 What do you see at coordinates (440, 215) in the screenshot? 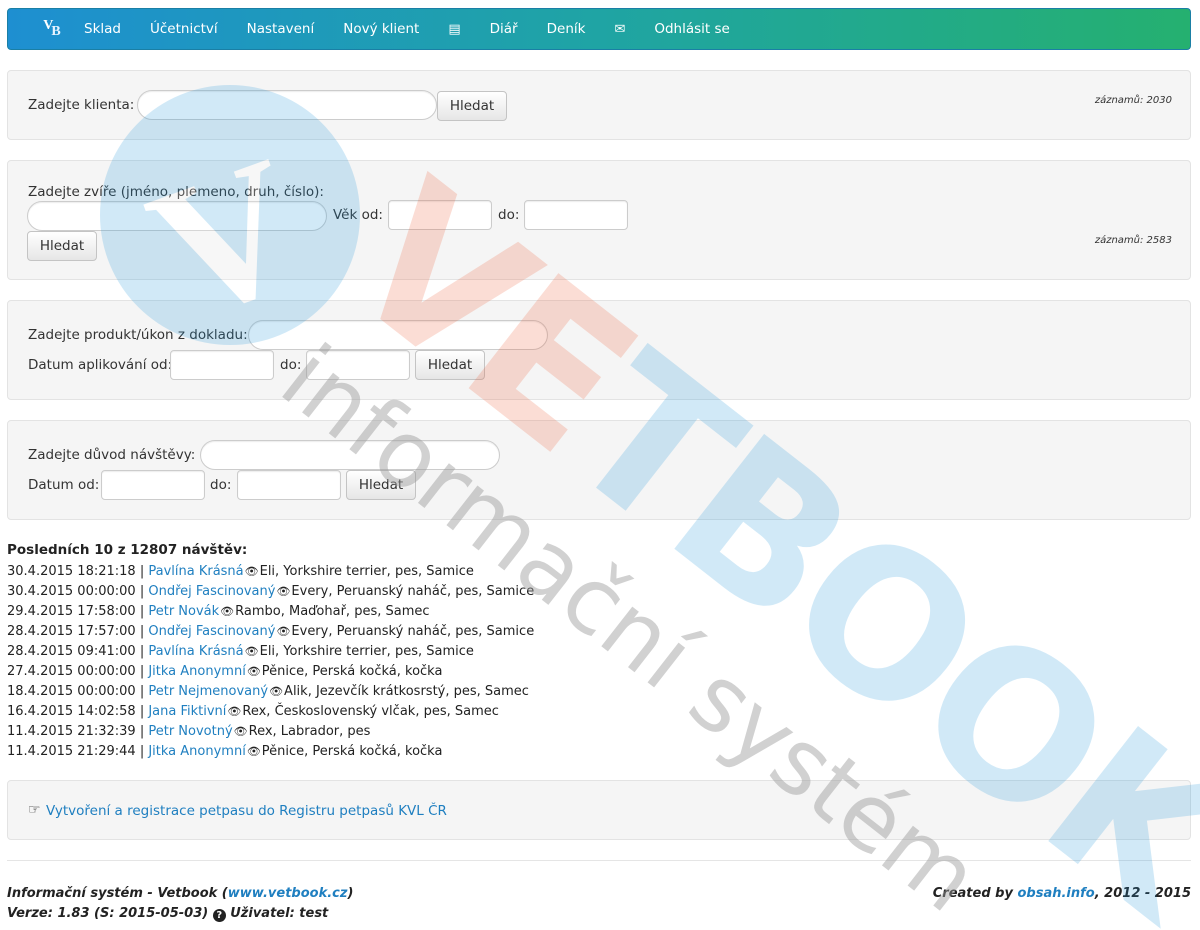
I see `age-from-input` at bounding box center [440, 215].